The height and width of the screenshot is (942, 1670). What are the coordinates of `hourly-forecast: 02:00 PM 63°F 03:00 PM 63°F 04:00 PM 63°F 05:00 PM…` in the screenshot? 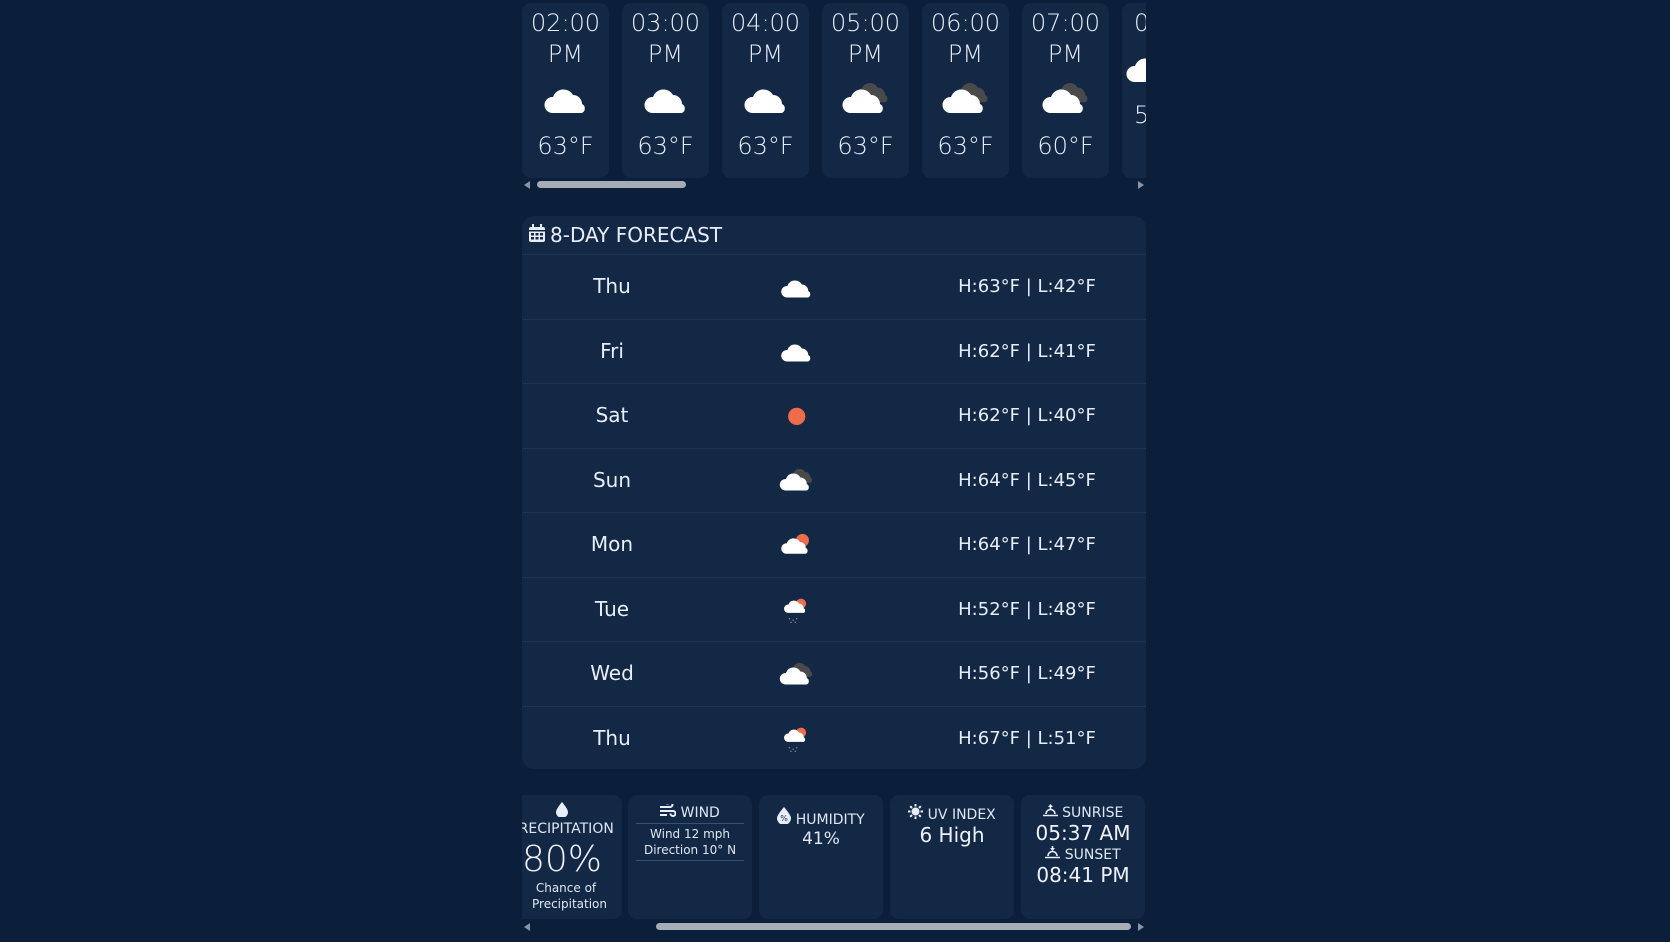 It's located at (834, 95).